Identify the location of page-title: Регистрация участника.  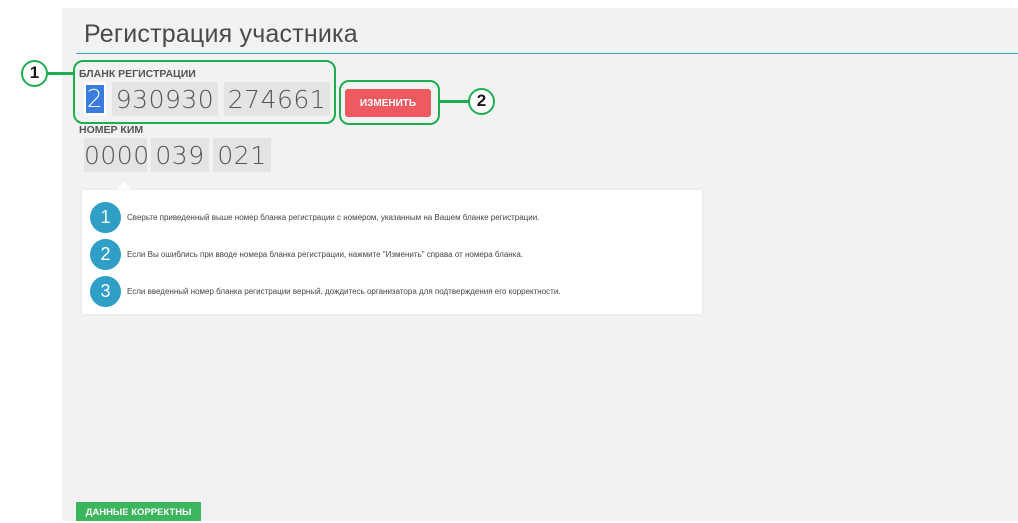
(221, 34).